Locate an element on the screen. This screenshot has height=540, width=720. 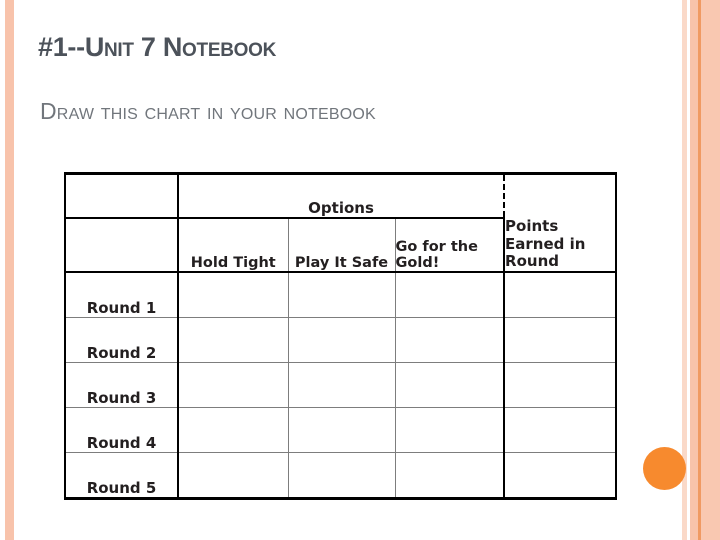
corner-blank-cell is located at coordinates (121, 196).